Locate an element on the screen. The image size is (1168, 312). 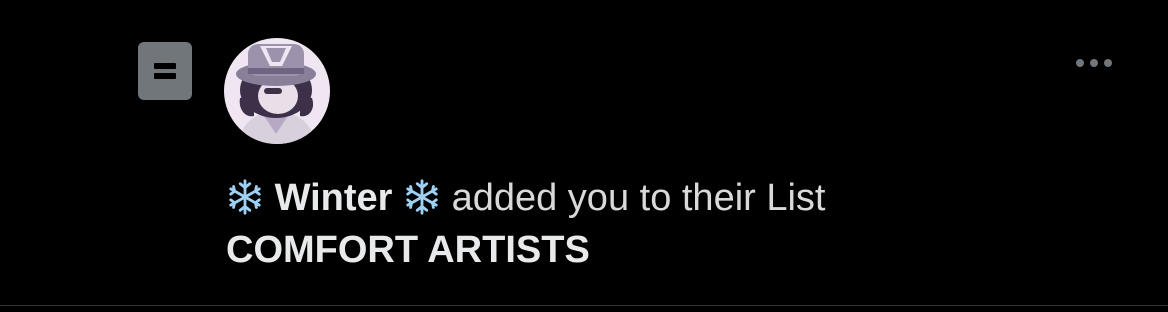
divider is located at coordinates (584, 305).